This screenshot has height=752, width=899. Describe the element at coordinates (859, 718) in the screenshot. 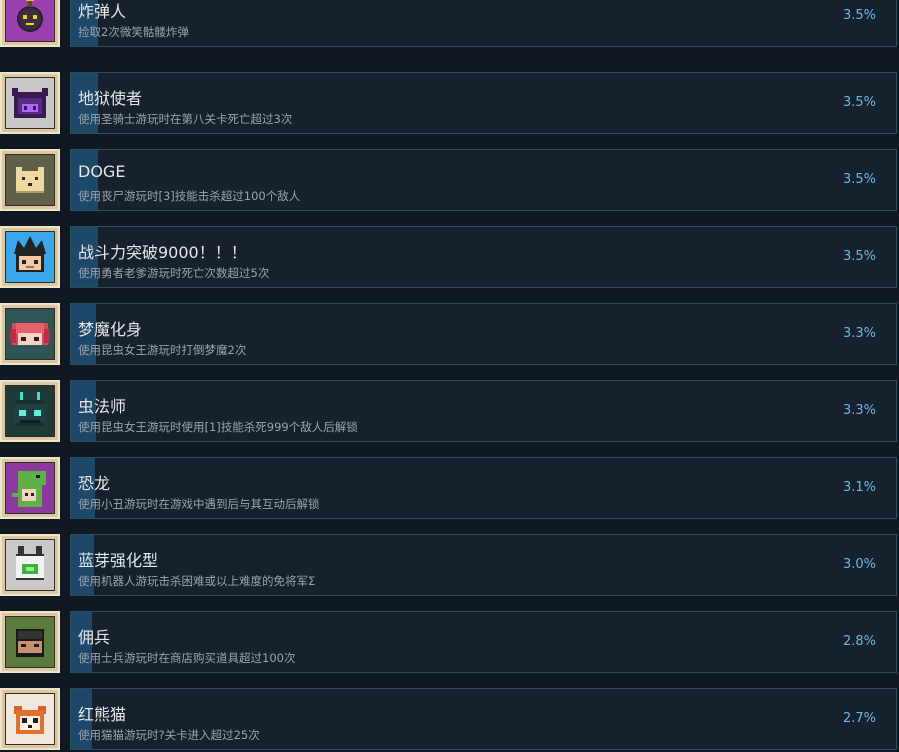

I see `unlock-percentage: 2.7%` at that location.